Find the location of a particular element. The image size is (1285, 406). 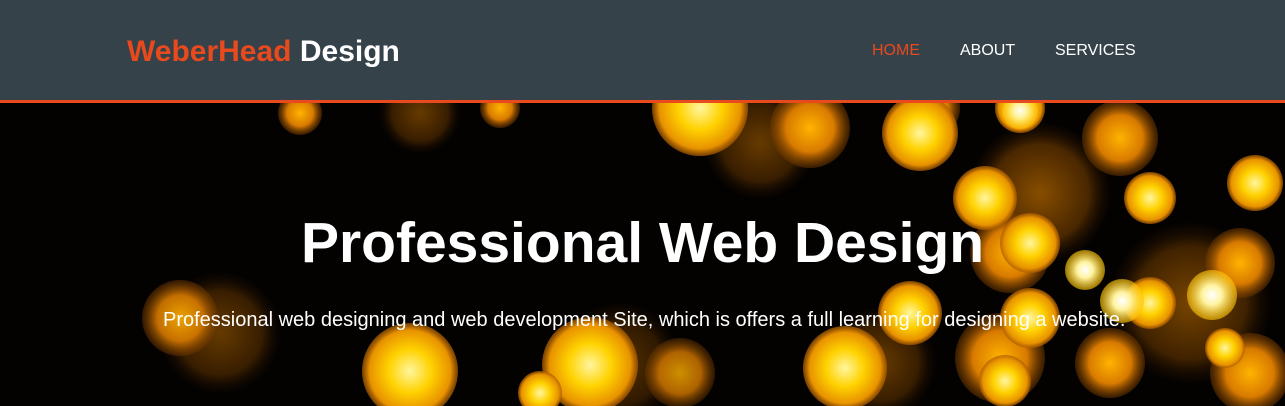

nav-link-about: ABOUT is located at coordinates (987, 51).